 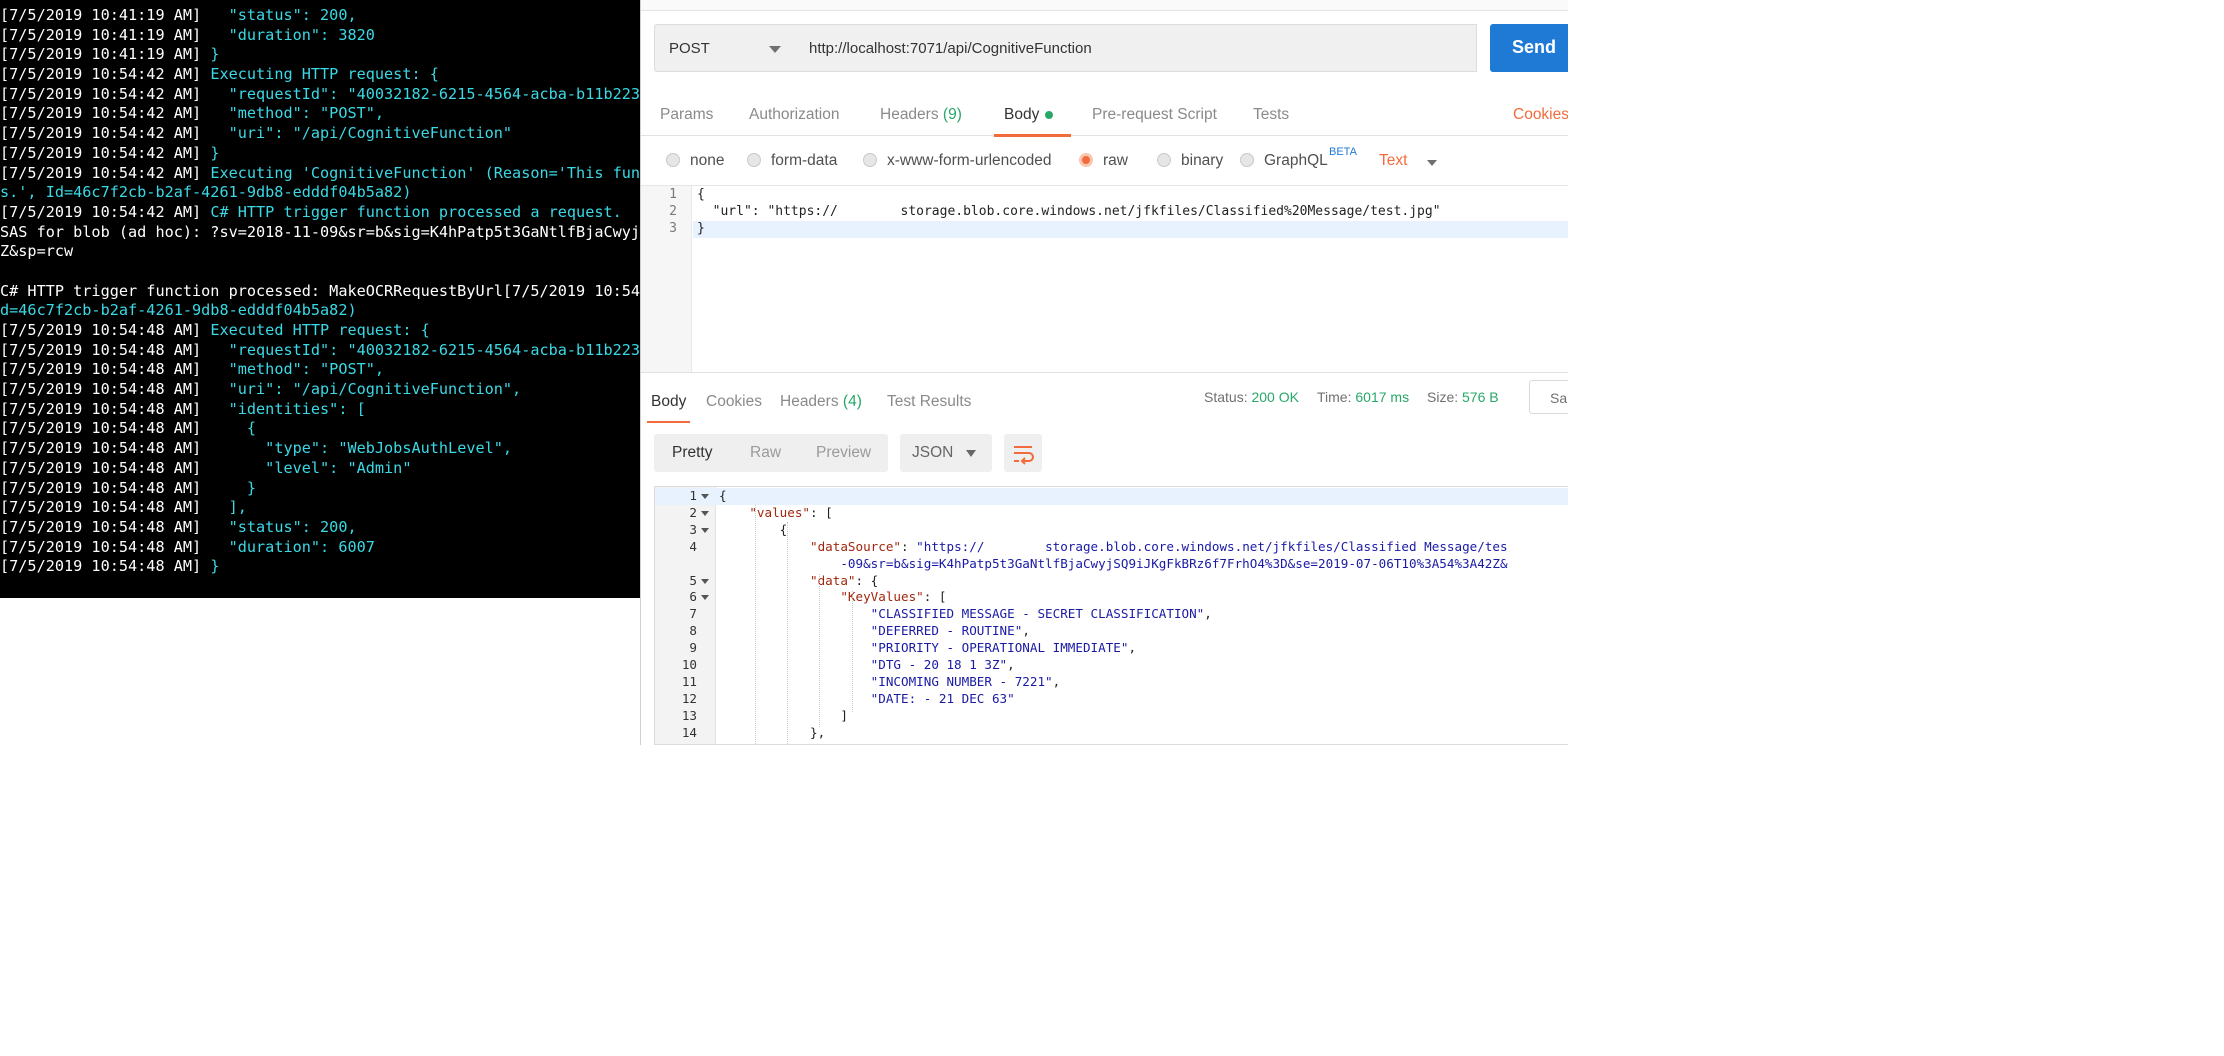 What do you see at coordinates (804, 160) in the screenshot?
I see `radio-form-data-label: form-data` at bounding box center [804, 160].